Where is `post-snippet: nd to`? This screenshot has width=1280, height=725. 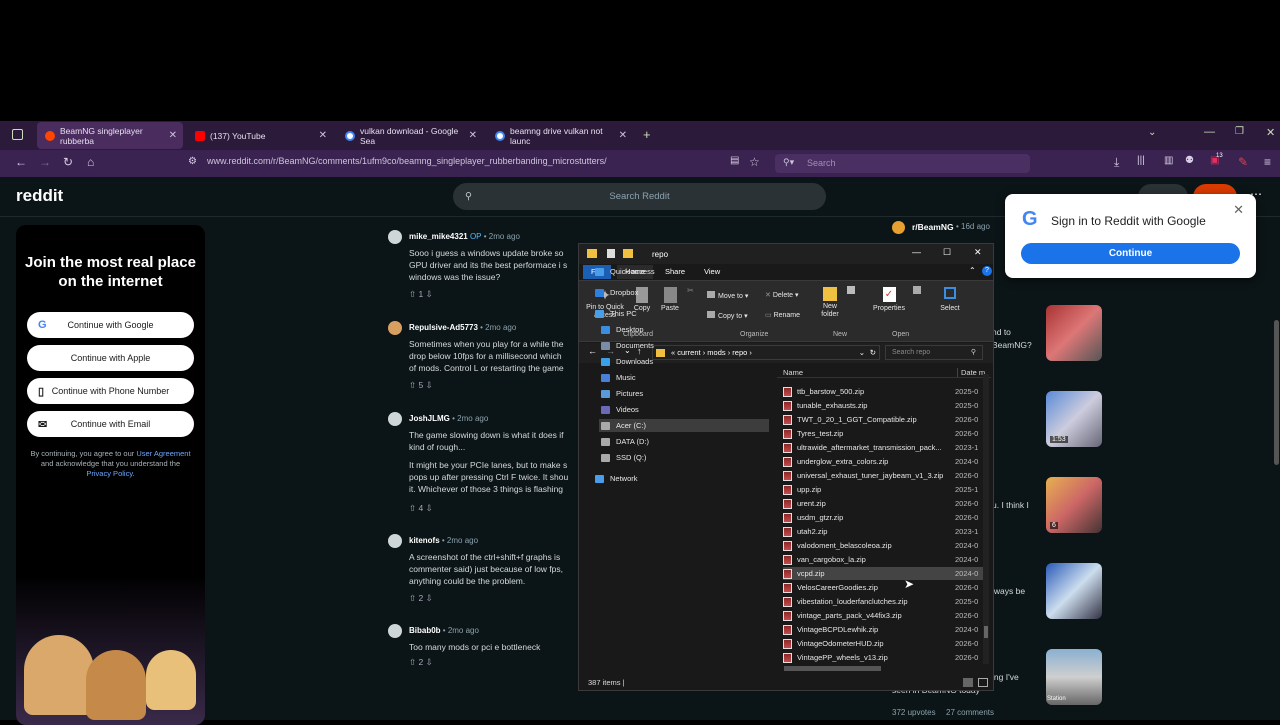
post-snippet: nd to is located at coordinates (1001, 332).